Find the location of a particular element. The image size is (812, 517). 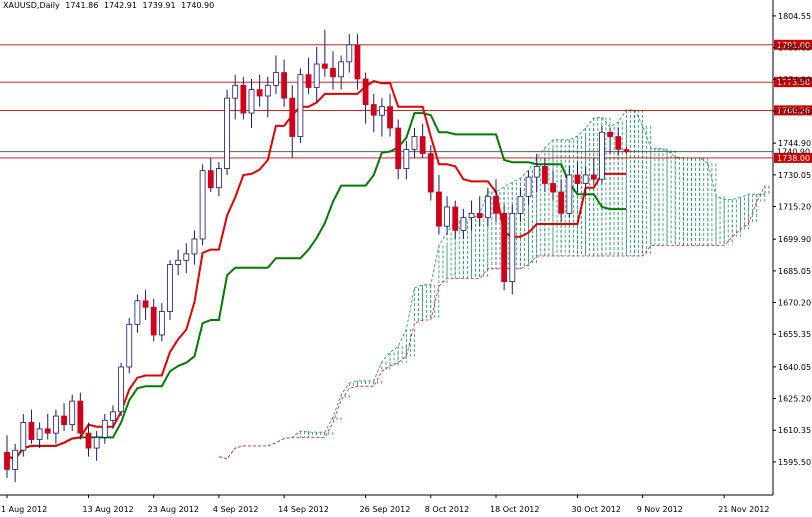

y-tick-label: 1625.20 is located at coordinates (794, 399).